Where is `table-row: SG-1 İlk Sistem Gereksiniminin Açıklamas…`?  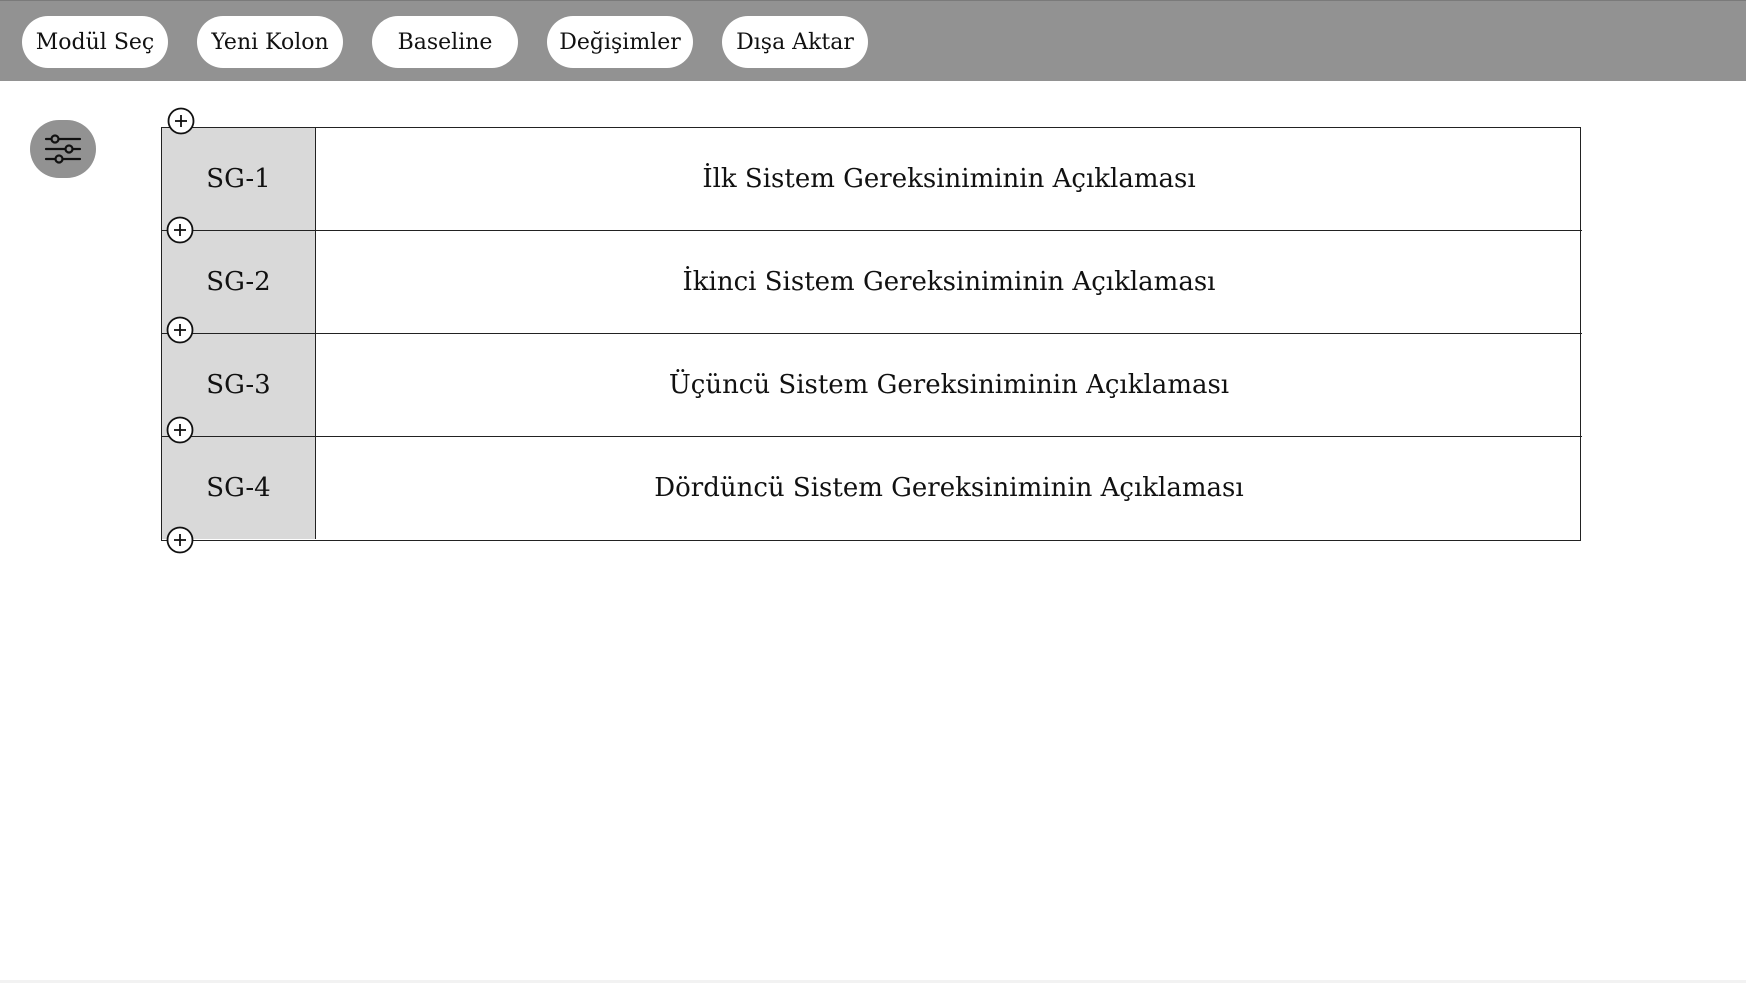
table-row: SG-1 İlk Sistem Gereksiniminin Açıklamas… is located at coordinates (872, 179).